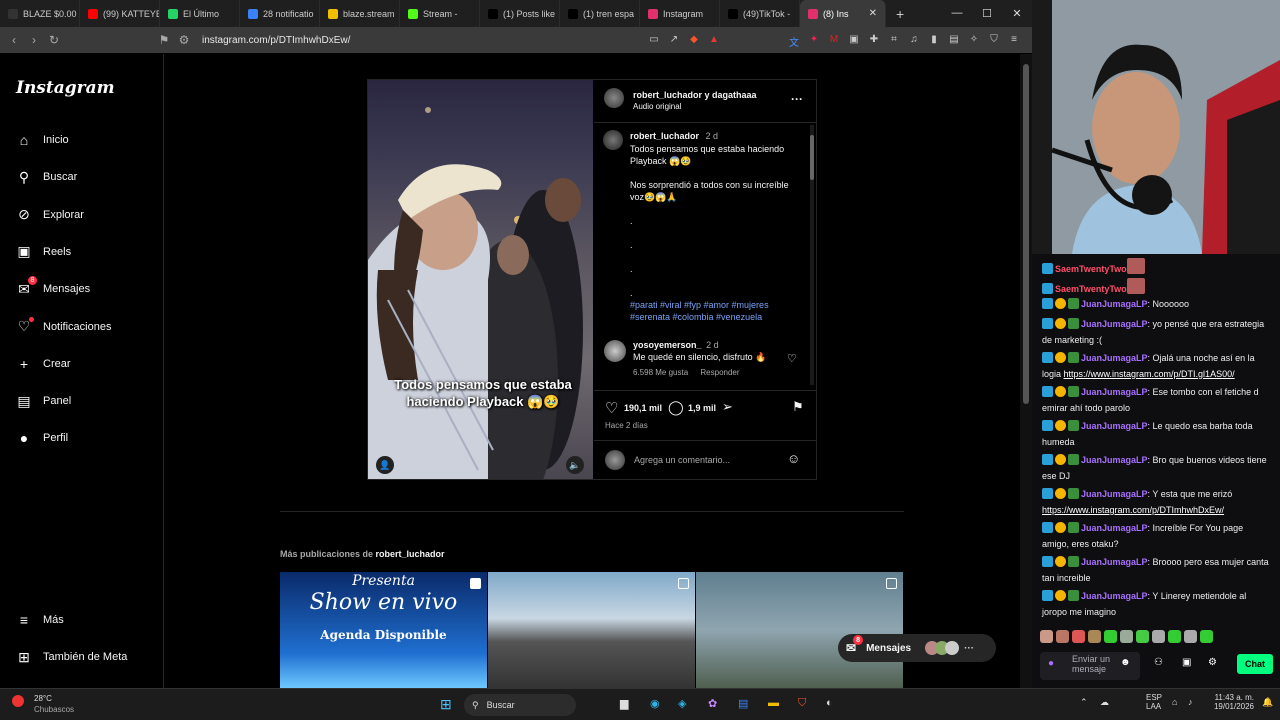 Image resolution: width=1280 pixels, height=720 pixels. What do you see at coordinates (1255, 664) in the screenshot?
I see `chat-send-button: Chat` at bounding box center [1255, 664].